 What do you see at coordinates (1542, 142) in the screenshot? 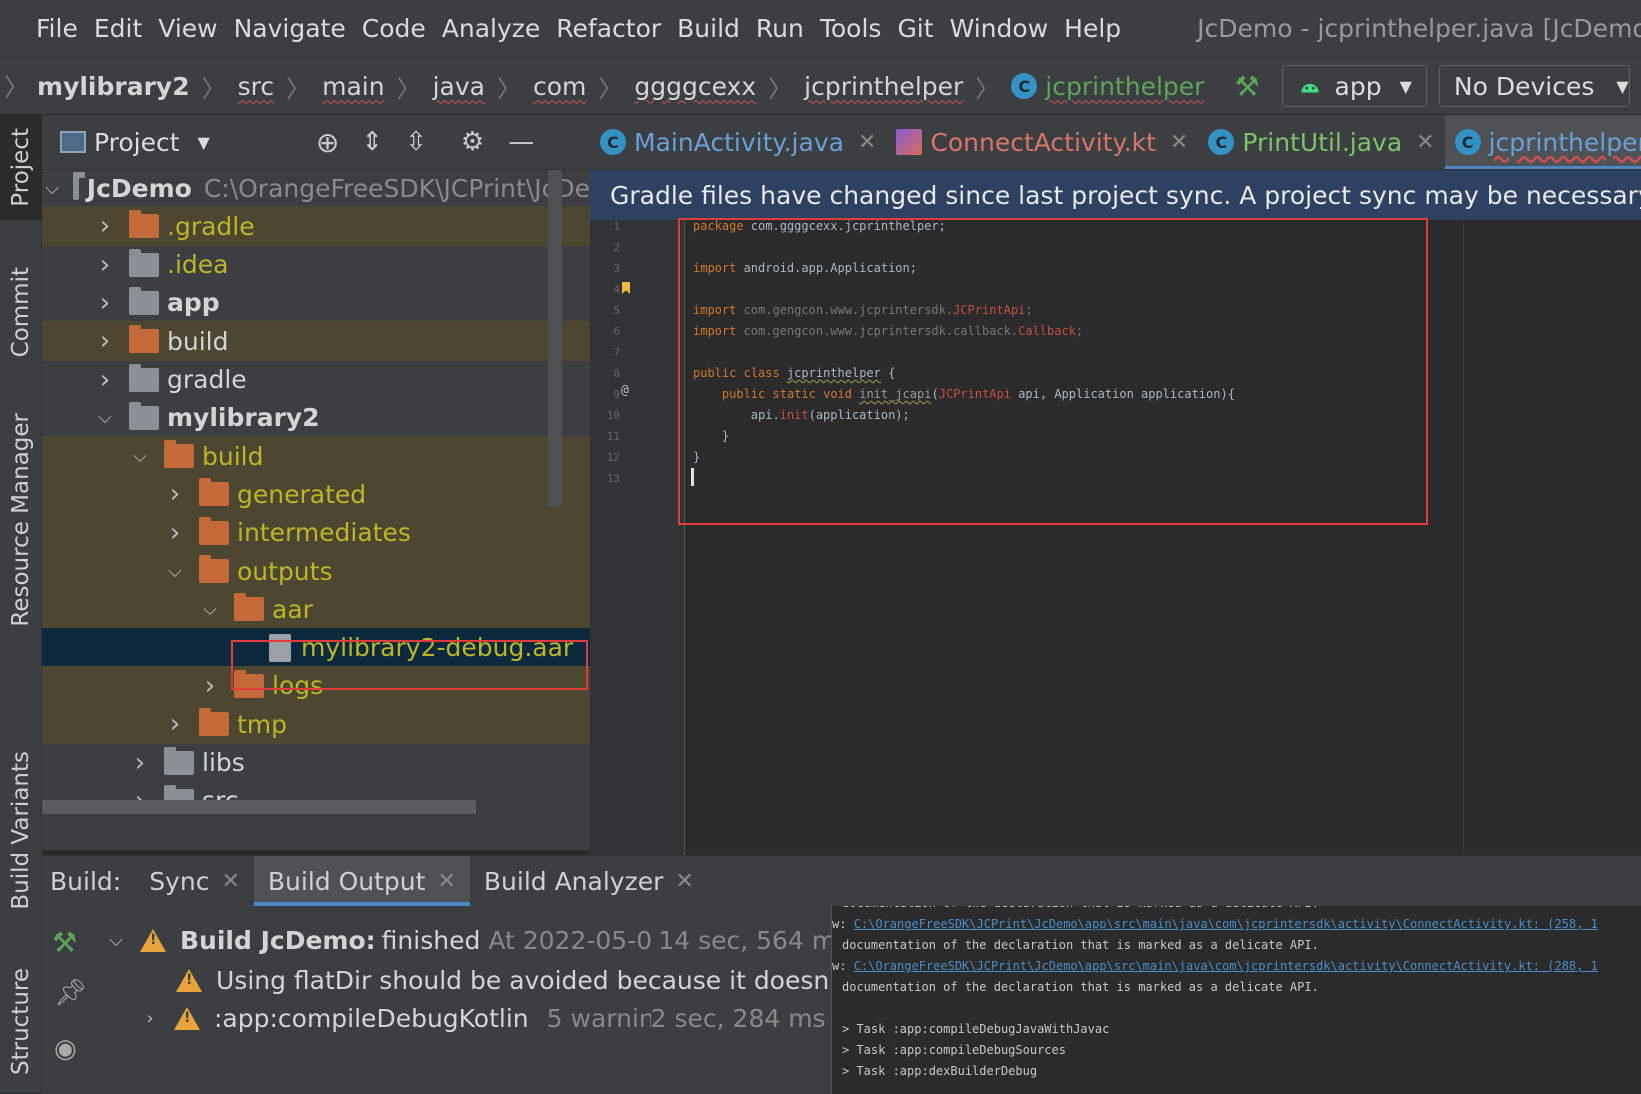
I see `editor-tab: Cjcprinthelper.java` at bounding box center [1542, 142].